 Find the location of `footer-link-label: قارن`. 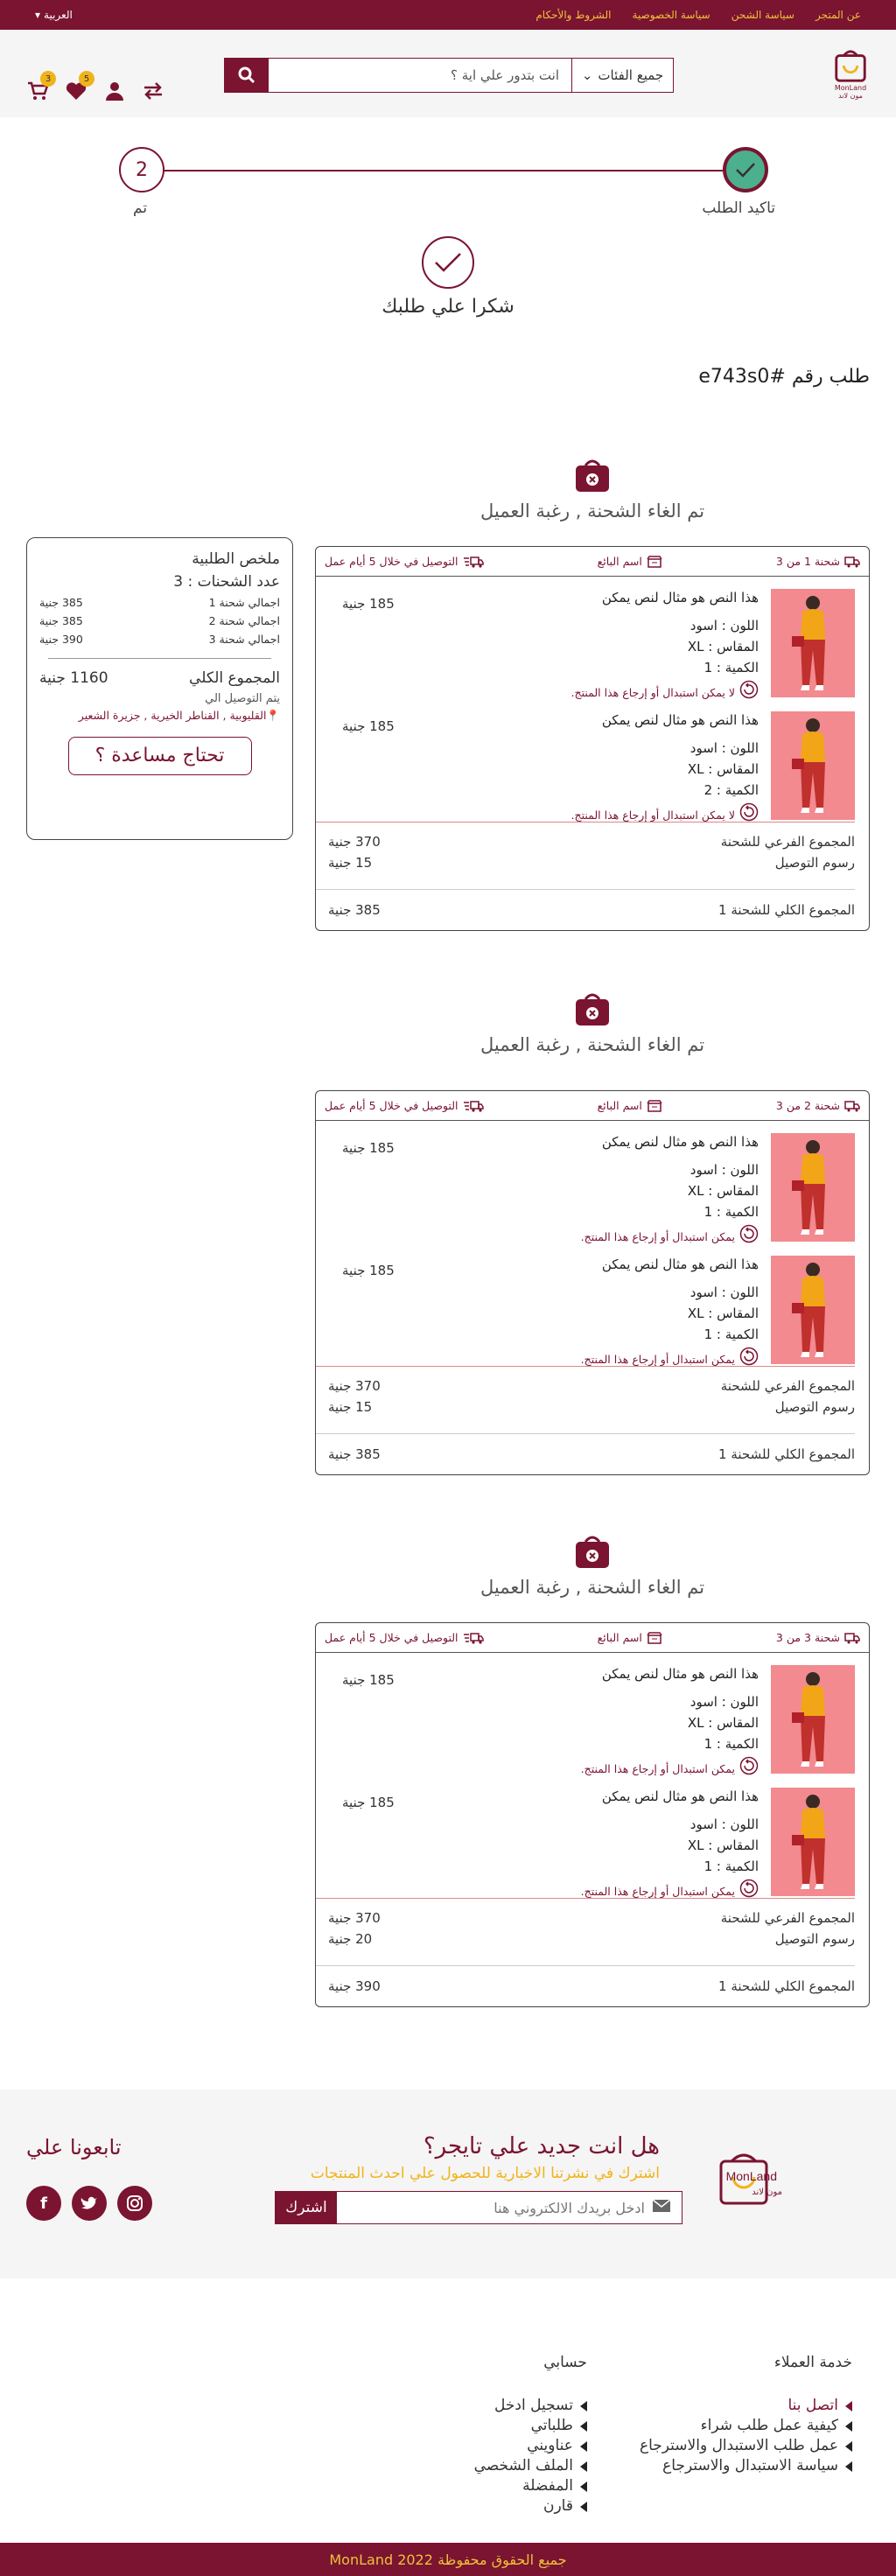

footer-link-label: قارن is located at coordinates (557, 2506).